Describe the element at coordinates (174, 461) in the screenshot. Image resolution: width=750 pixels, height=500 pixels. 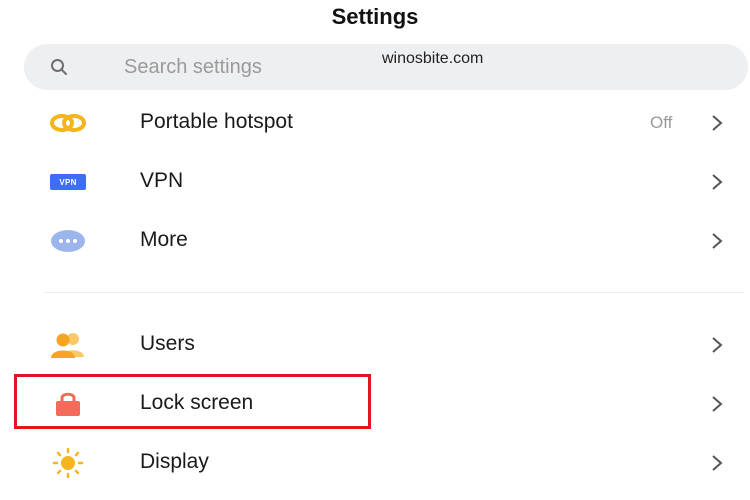
I see `settings-item-label: Display` at that location.